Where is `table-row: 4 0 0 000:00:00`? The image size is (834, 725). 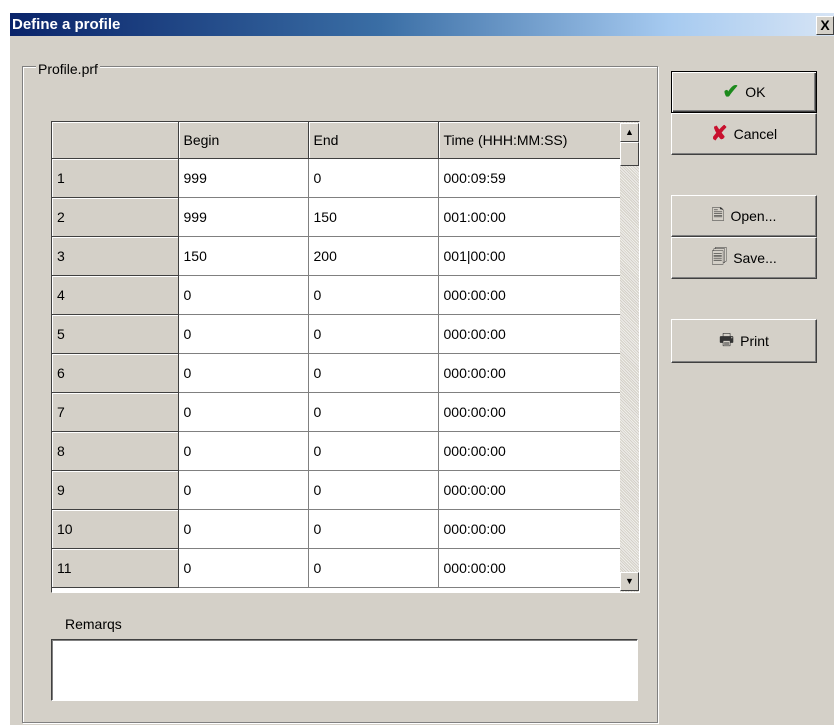
table-row: 4 0 0 000:00:00 is located at coordinates (336, 295).